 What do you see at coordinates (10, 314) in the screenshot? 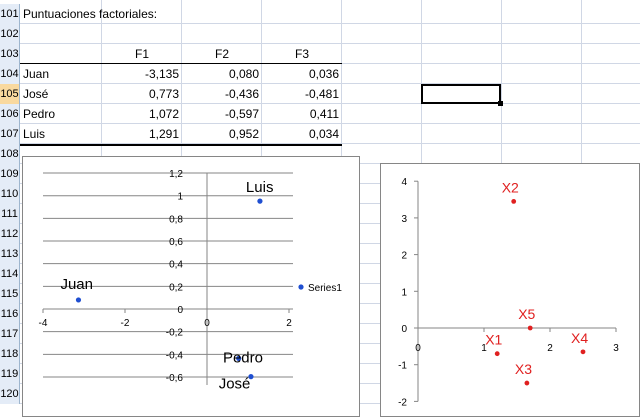
I see `row-header: 116` at bounding box center [10, 314].